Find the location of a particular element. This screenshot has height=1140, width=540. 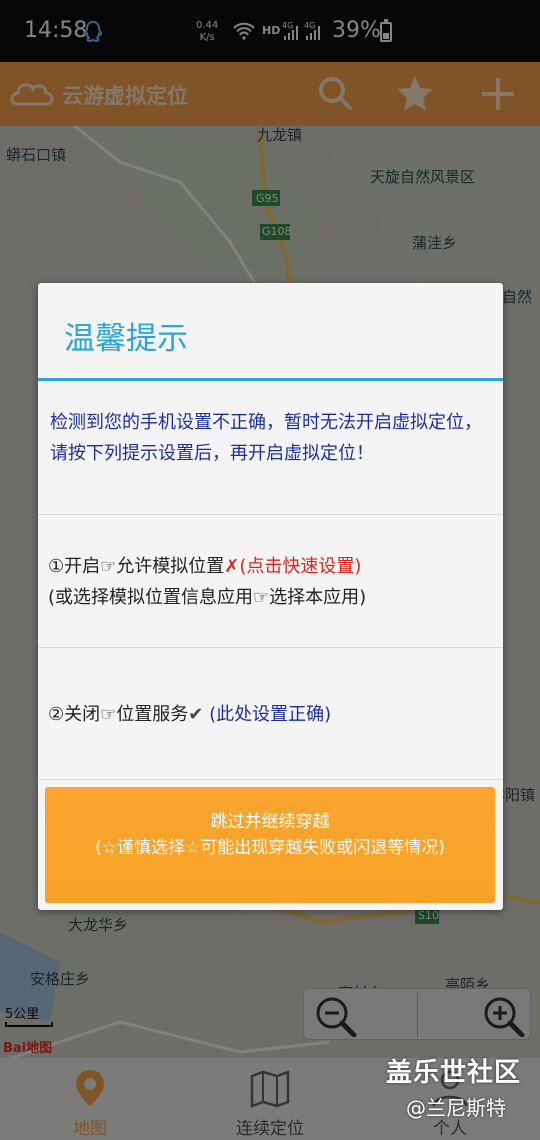

dialog-title: 温馨提示 is located at coordinates (126, 339).